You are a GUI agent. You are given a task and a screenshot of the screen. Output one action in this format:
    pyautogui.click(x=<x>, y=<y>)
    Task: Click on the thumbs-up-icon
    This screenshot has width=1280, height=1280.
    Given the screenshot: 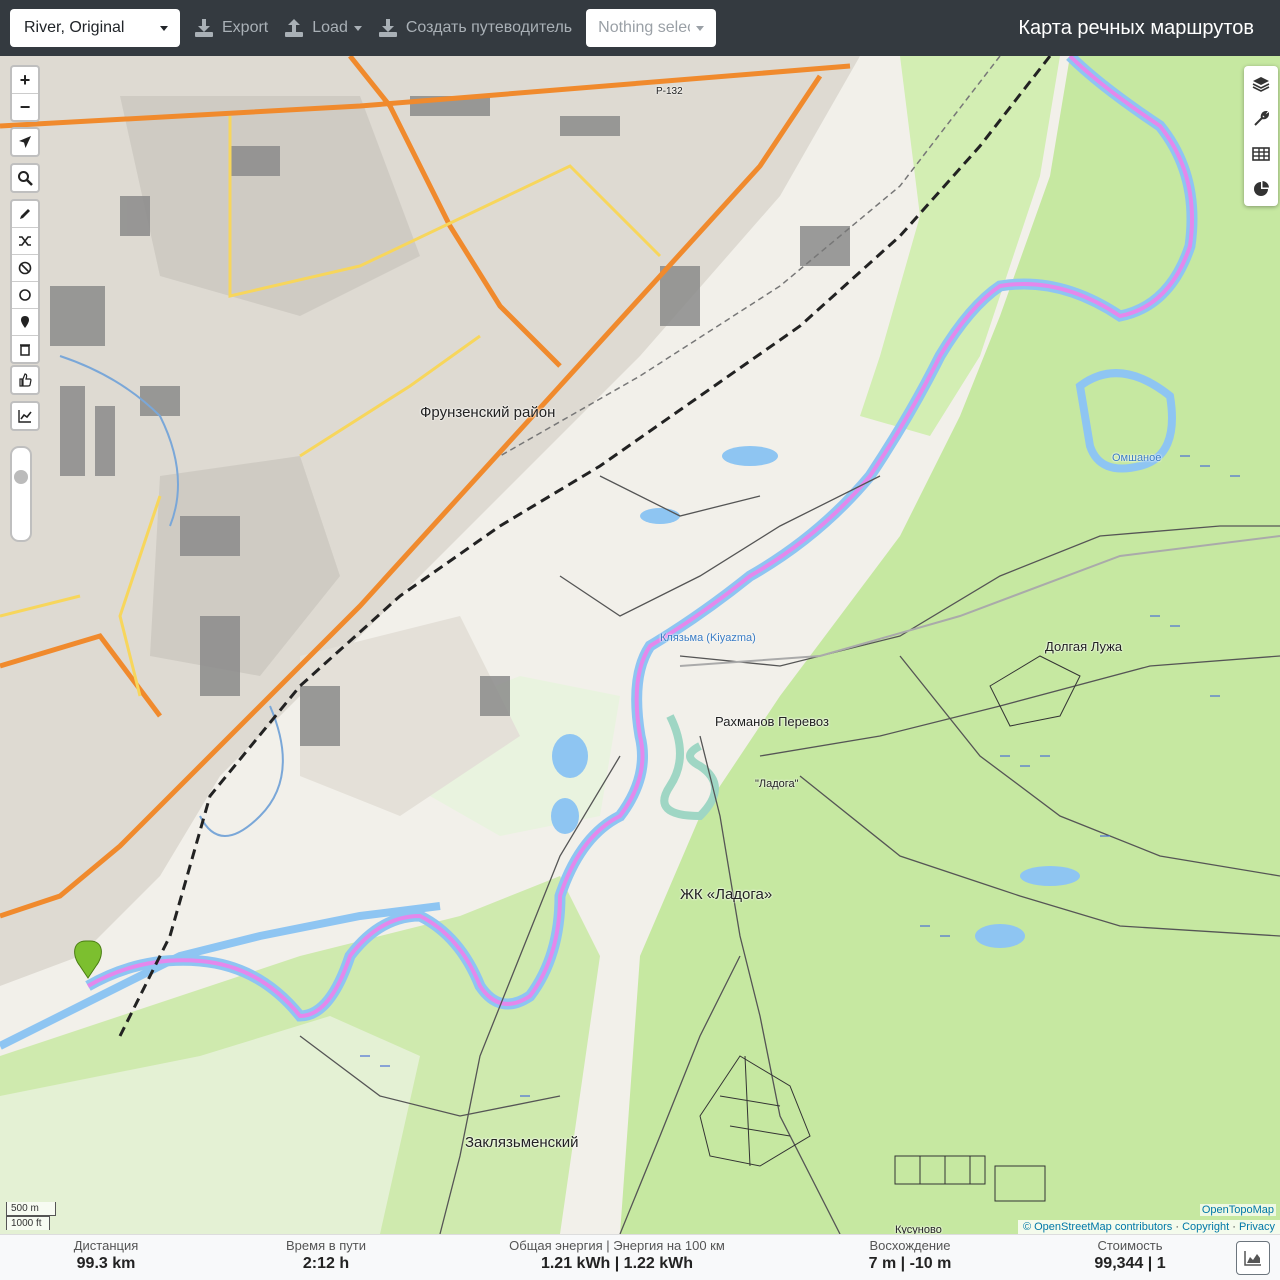 What is the action you would take?
    pyautogui.click(x=25, y=380)
    